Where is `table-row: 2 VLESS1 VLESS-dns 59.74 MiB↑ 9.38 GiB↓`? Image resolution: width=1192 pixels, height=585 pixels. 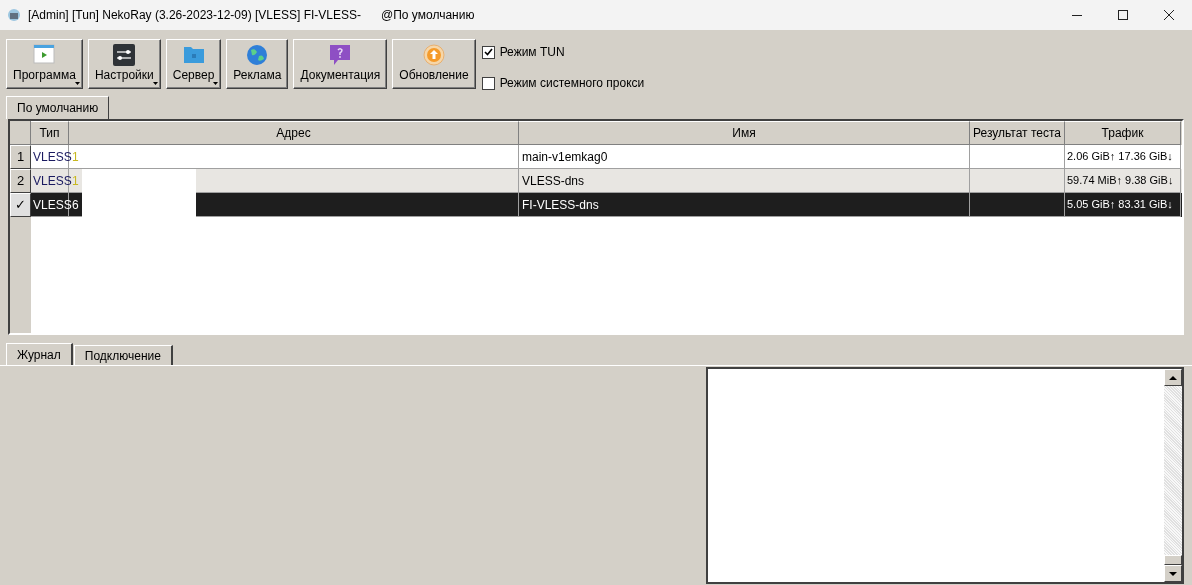
table-row: 2 VLESS1 VLESS-dns 59.74 MiB↑ 9.38 GiB↓ is located at coordinates (596, 181).